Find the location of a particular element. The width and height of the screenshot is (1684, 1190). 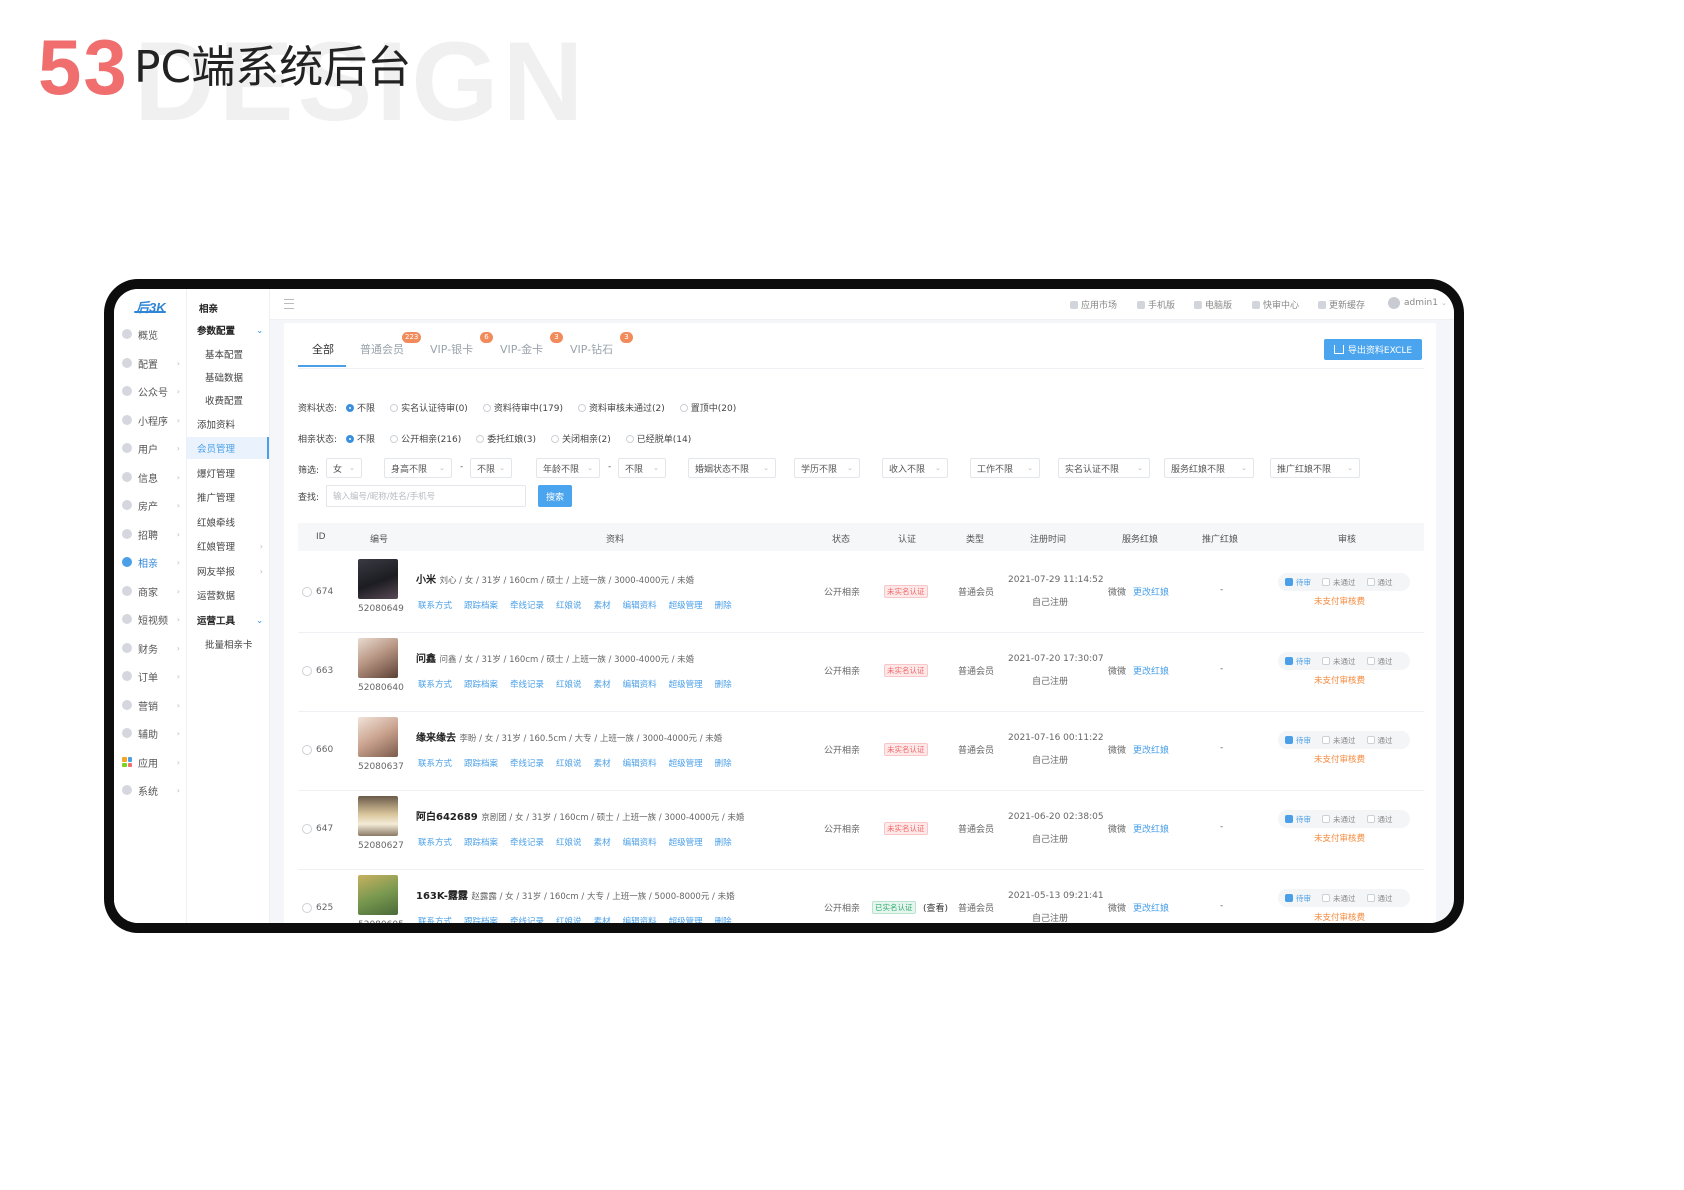

income-select: 收入不限 ⌄ is located at coordinates (915, 468).